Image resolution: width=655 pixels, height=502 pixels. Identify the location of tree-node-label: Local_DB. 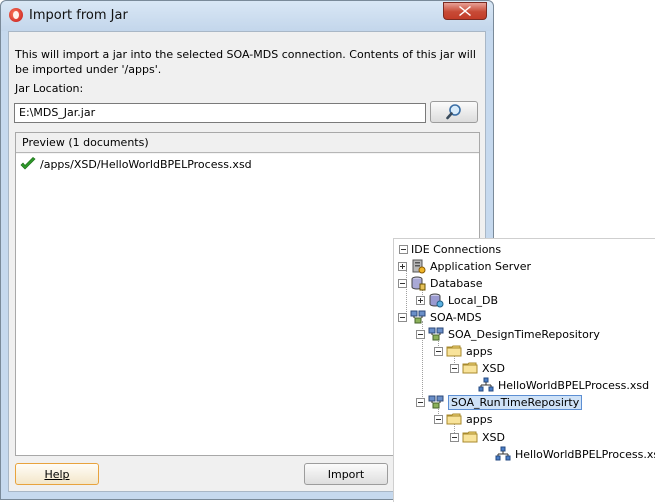
(473, 300).